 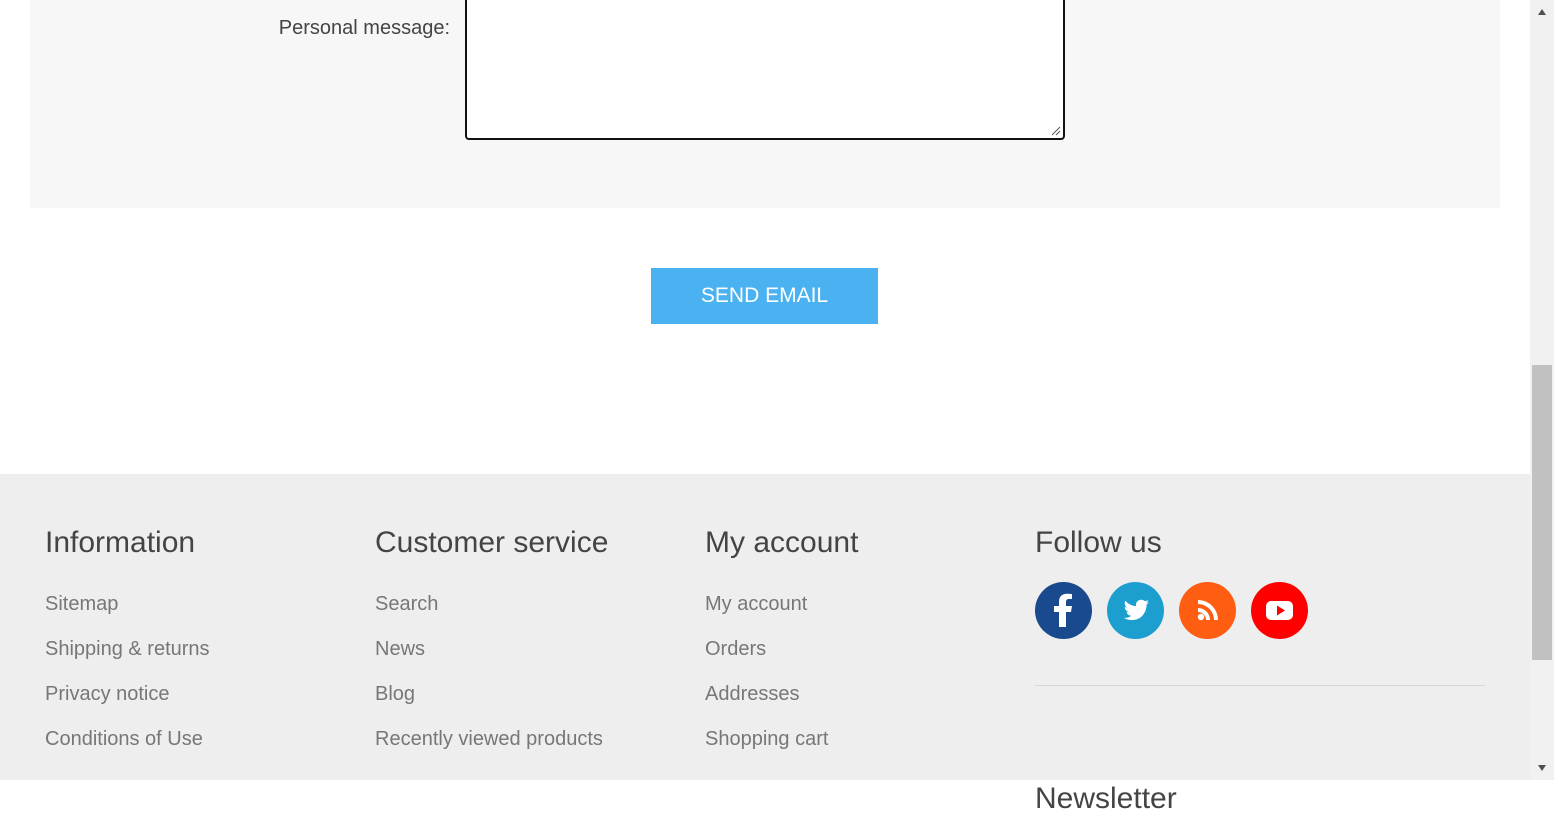 What do you see at coordinates (1279, 610) in the screenshot?
I see `youtube-icon` at bounding box center [1279, 610].